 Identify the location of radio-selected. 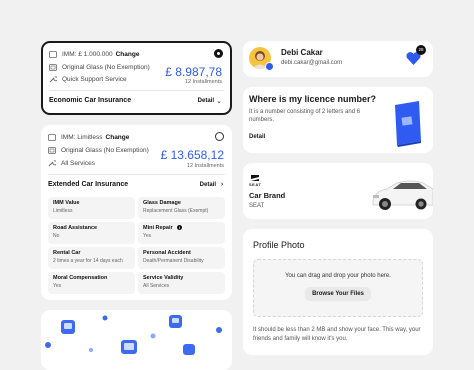
(218, 53).